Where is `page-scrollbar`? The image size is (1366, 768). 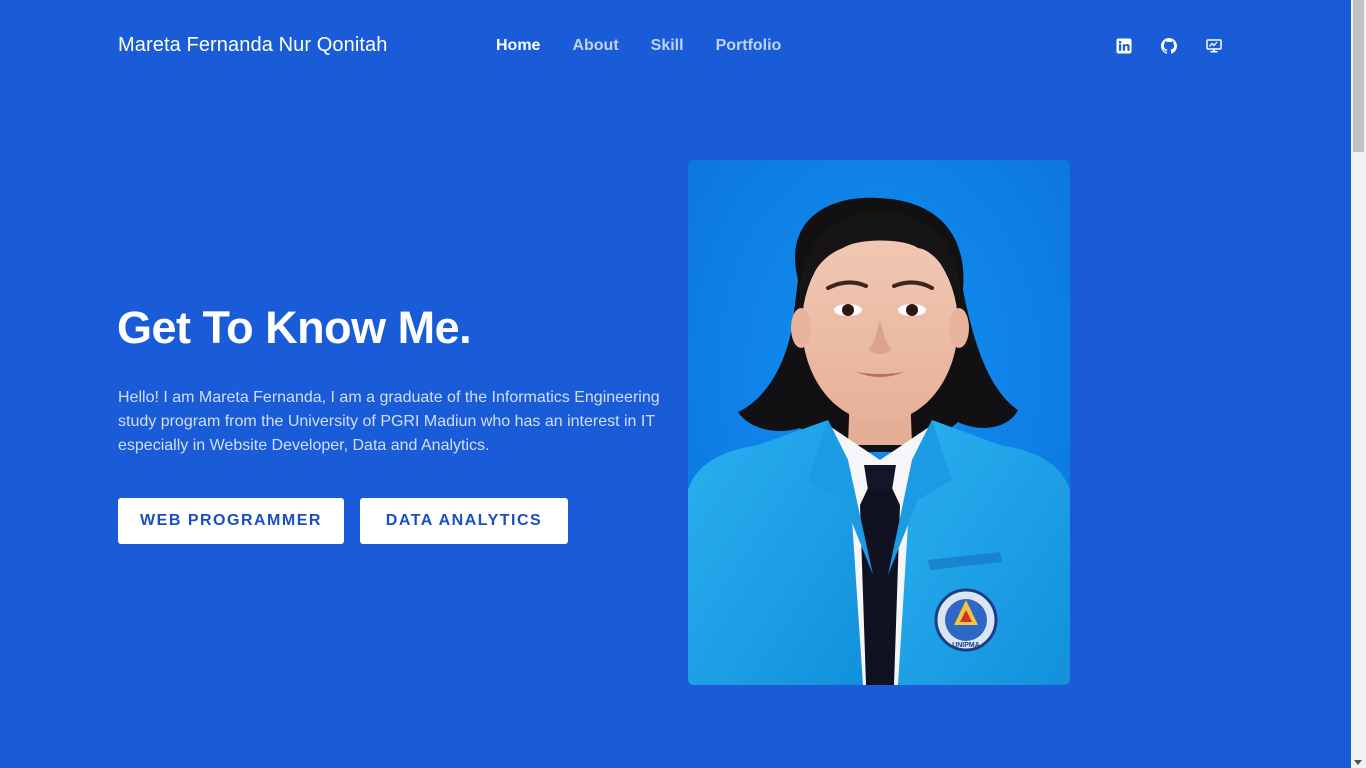
page-scrollbar is located at coordinates (1358, 384).